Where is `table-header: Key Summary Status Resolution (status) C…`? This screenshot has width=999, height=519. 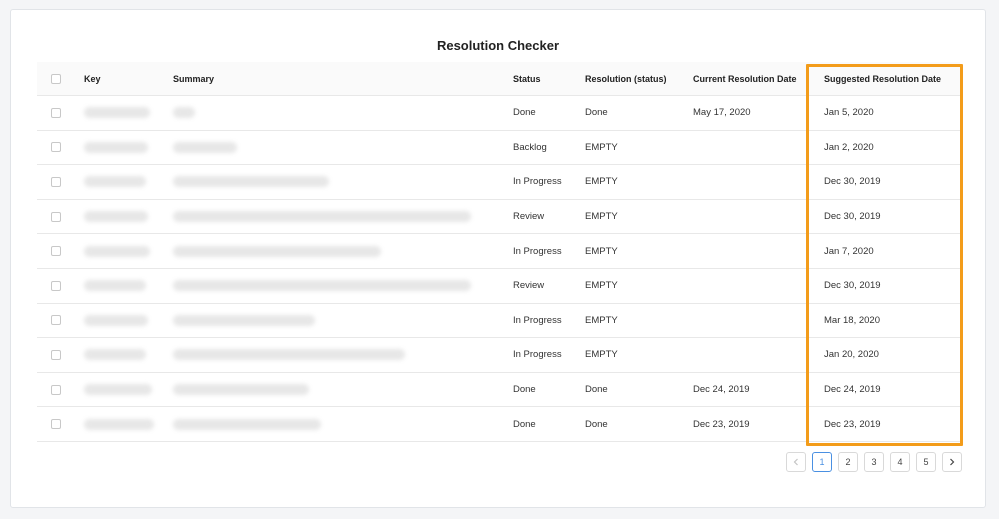
table-header: Key Summary Status Resolution (status) C… is located at coordinates (498, 79).